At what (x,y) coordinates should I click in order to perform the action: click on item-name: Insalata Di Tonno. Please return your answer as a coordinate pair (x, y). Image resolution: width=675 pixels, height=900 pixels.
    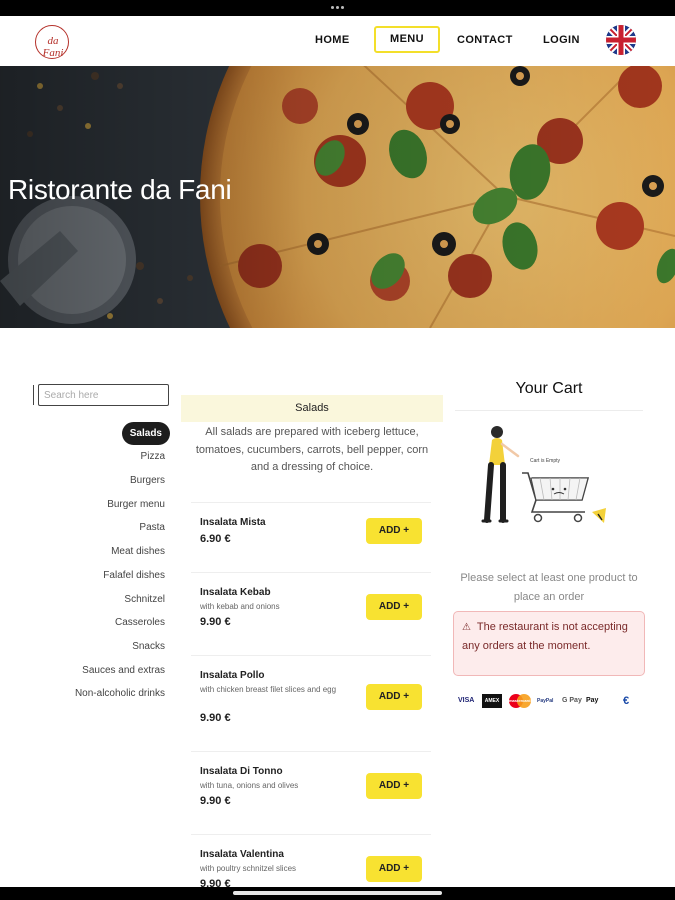
    Looking at the image, I should click on (241, 771).